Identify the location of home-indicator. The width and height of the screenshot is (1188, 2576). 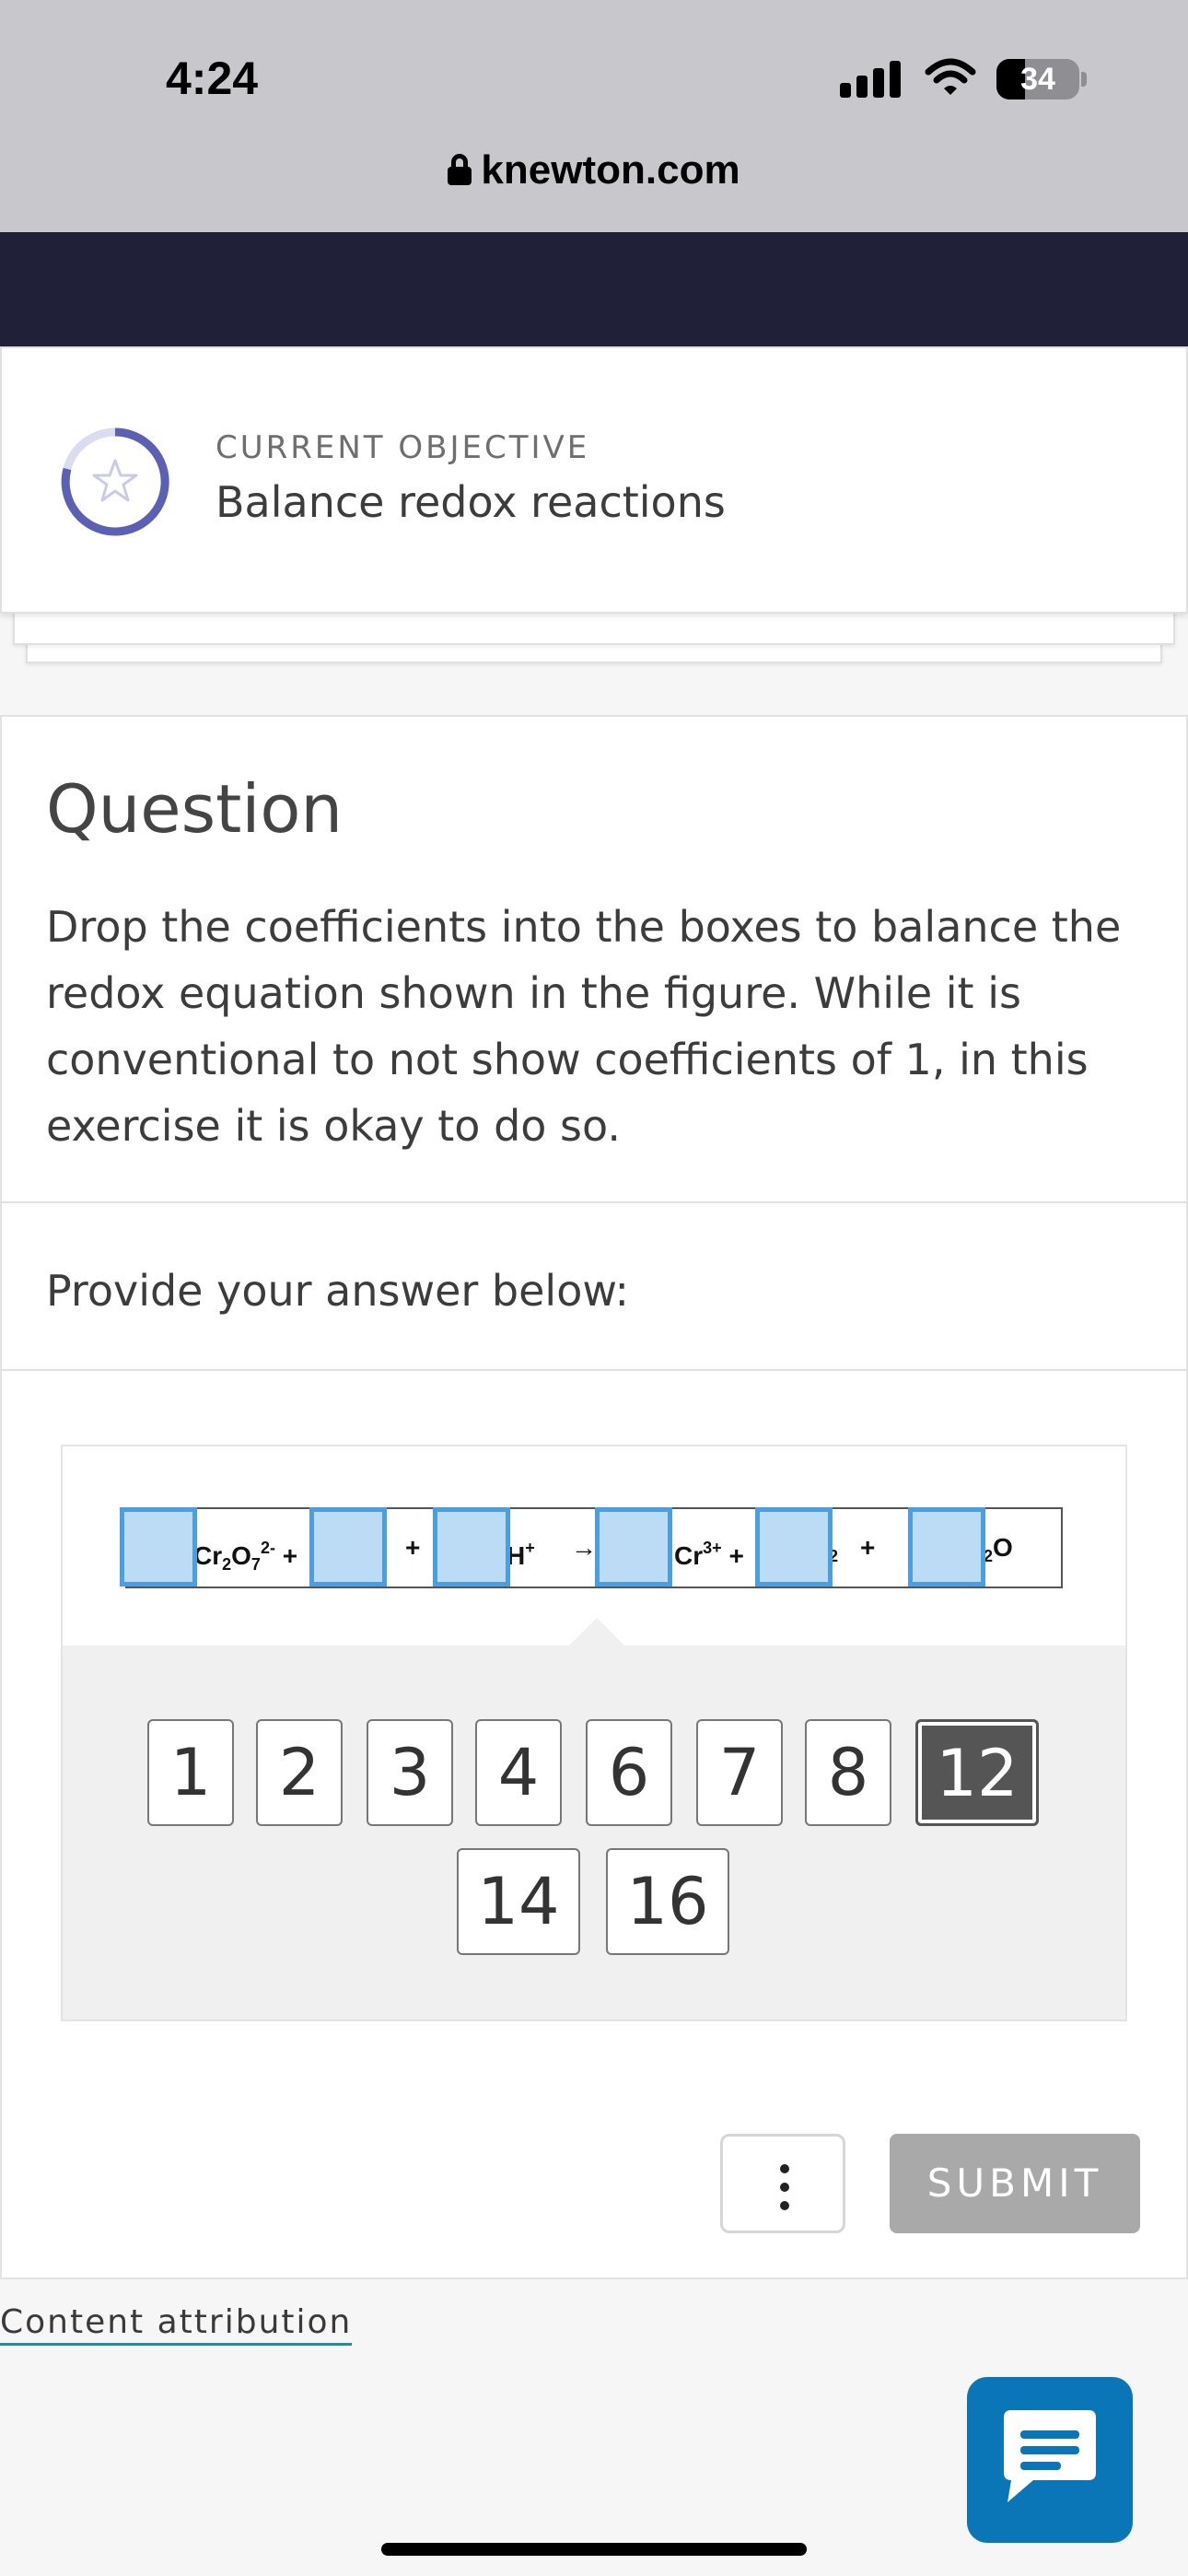
(594, 2549).